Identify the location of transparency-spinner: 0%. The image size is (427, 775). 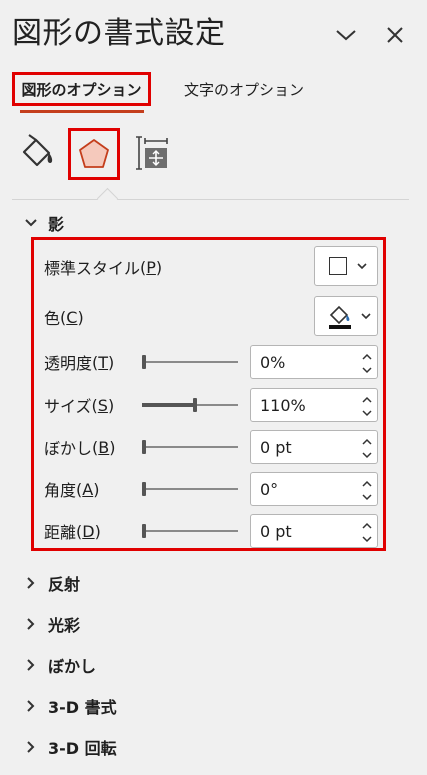
(314, 362).